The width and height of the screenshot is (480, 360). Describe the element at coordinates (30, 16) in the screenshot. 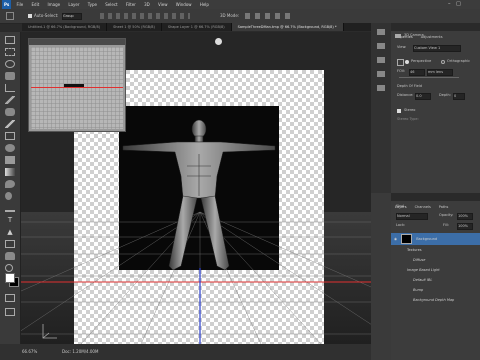

I see `auto-select-checkbox` at that location.